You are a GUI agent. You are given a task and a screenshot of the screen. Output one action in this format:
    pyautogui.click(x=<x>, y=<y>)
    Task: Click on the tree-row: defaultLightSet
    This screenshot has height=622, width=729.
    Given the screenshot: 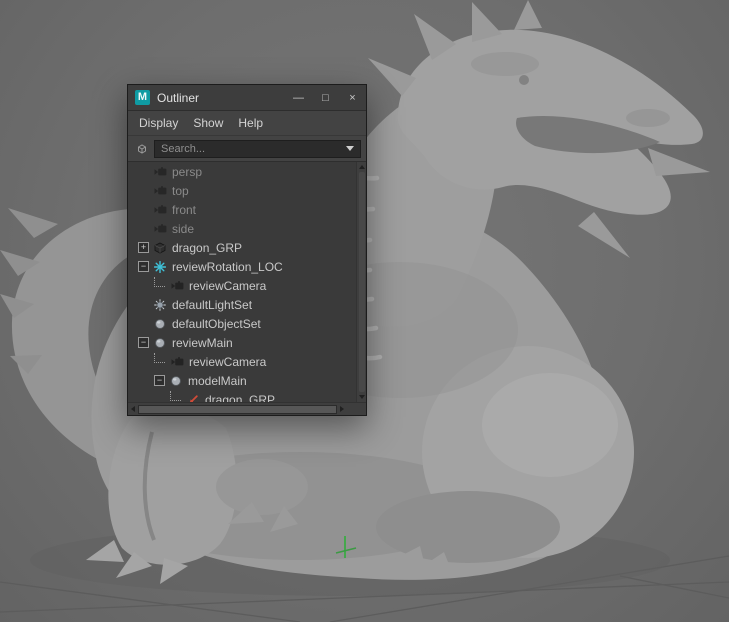 What is the action you would take?
    pyautogui.click(x=242, y=304)
    